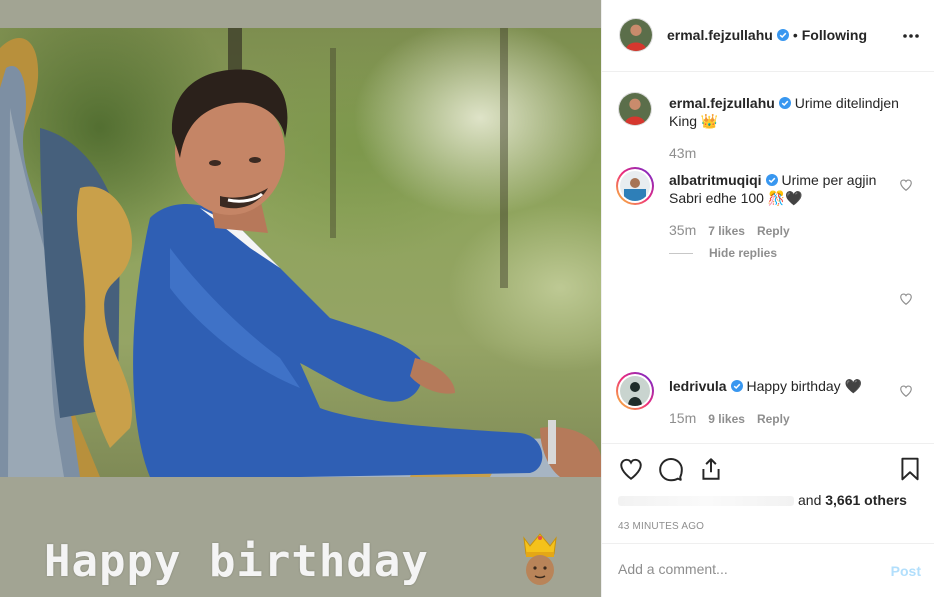 This screenshot has height=597, width=934. Describe the element at coordinates (715, 180) in the screenshot. I see `comment-username: albatritmuqiqi` at that location.